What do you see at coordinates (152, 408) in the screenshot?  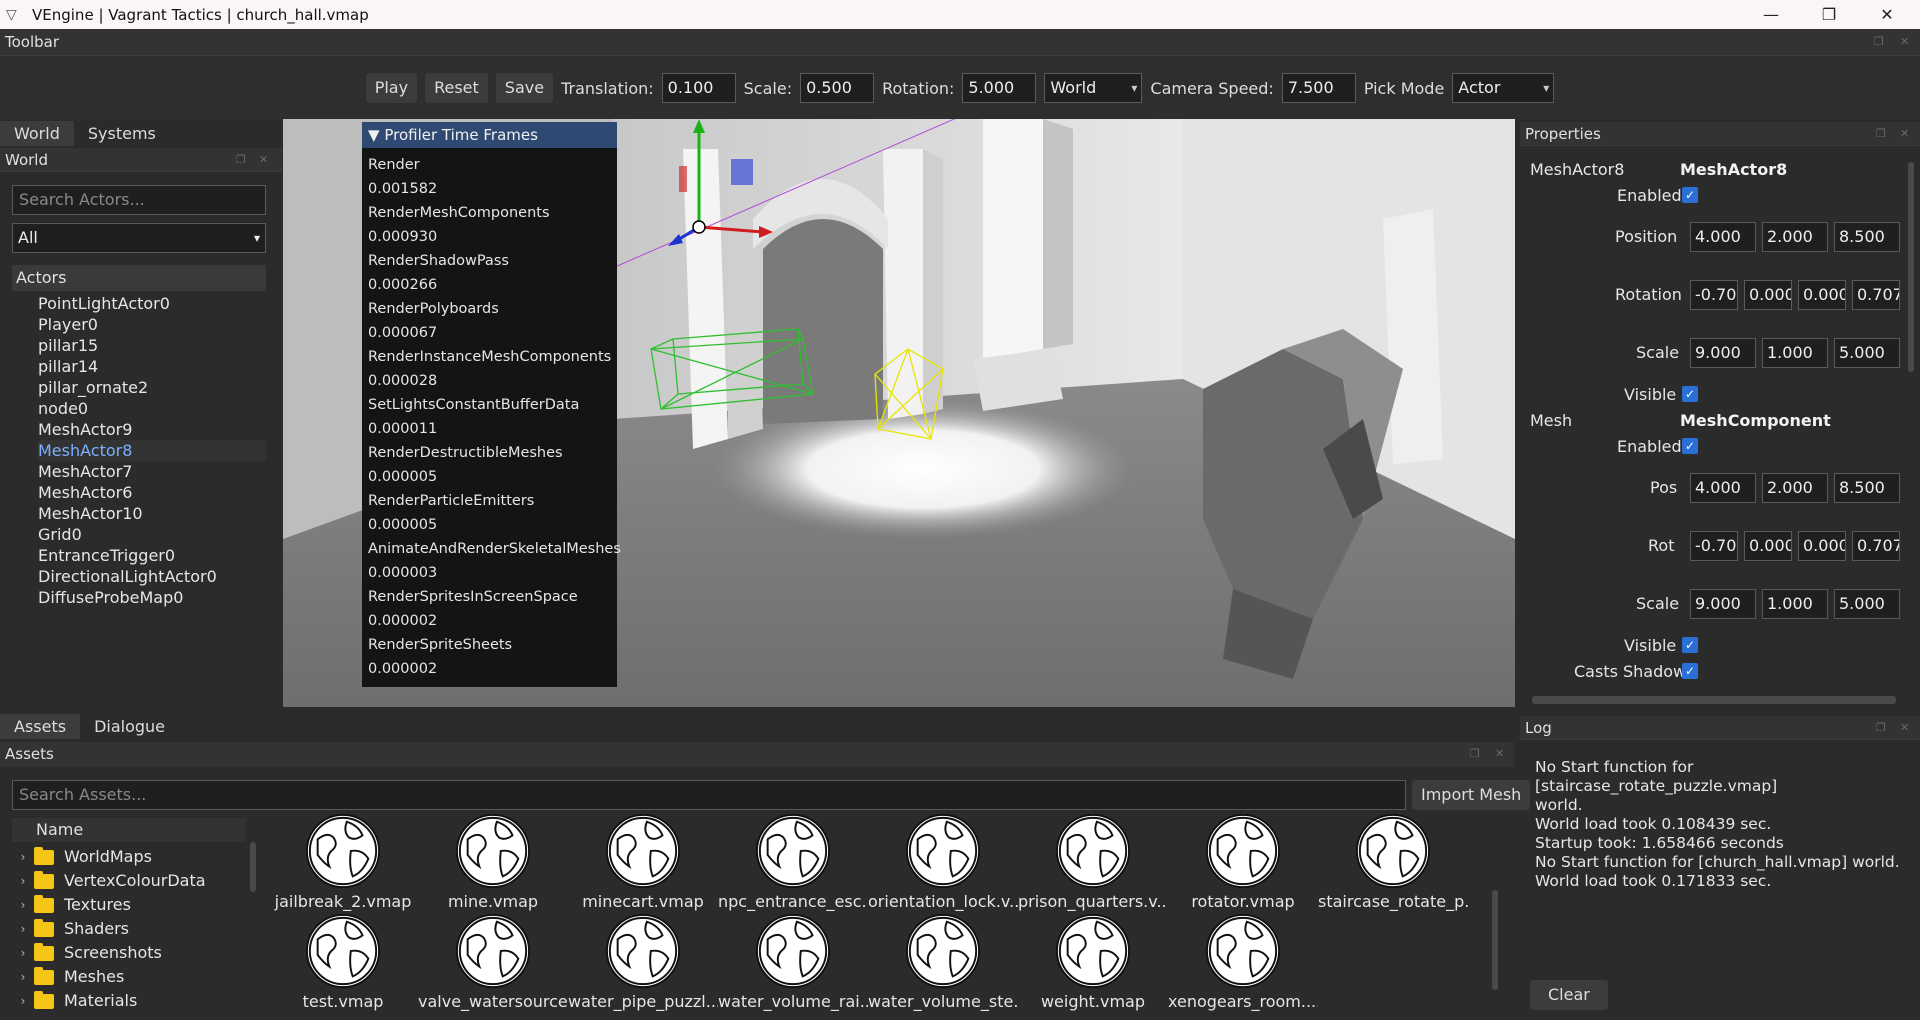 I see `actor-list-item: node0` at bounding box center [152, 408].